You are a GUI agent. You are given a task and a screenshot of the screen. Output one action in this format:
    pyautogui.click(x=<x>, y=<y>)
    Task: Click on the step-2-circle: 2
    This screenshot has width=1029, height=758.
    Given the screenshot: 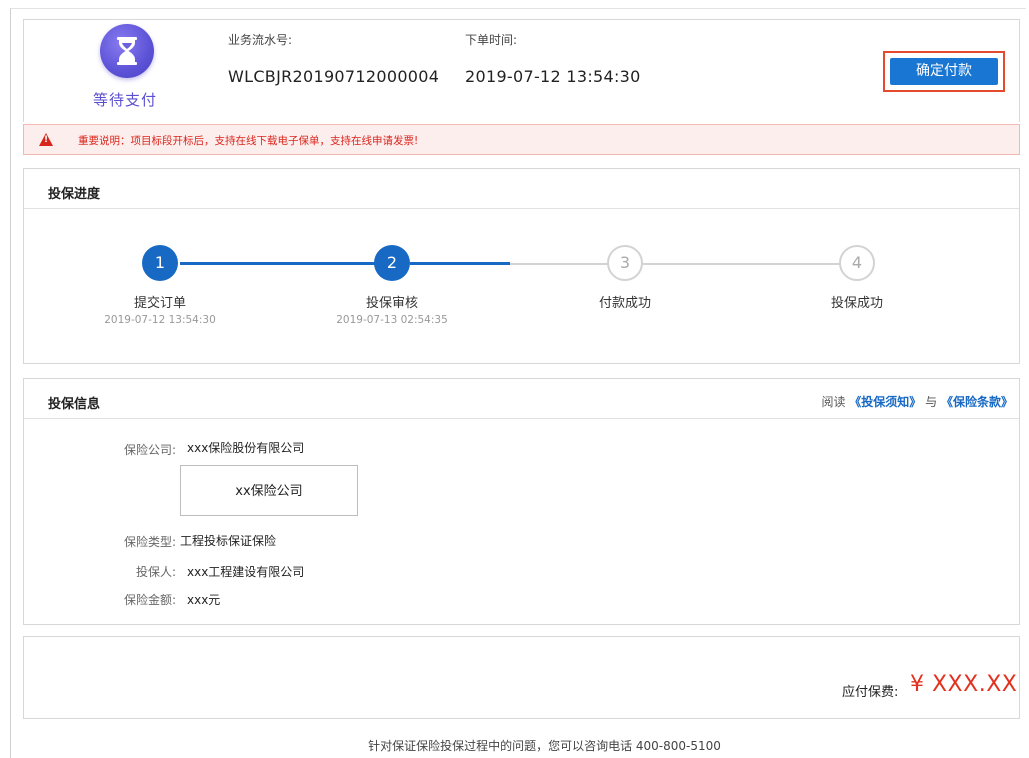 What is the action you would take?
    pyautogui.click(x=392, y=263)
    